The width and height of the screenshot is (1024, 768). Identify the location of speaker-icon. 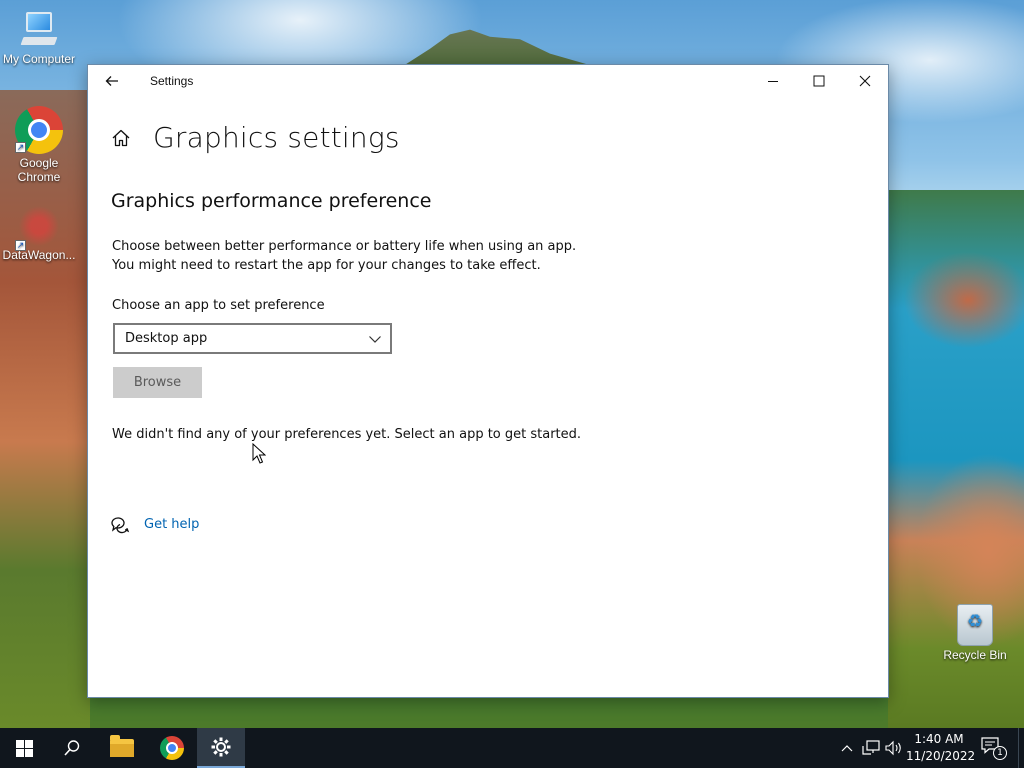
(893, 748).